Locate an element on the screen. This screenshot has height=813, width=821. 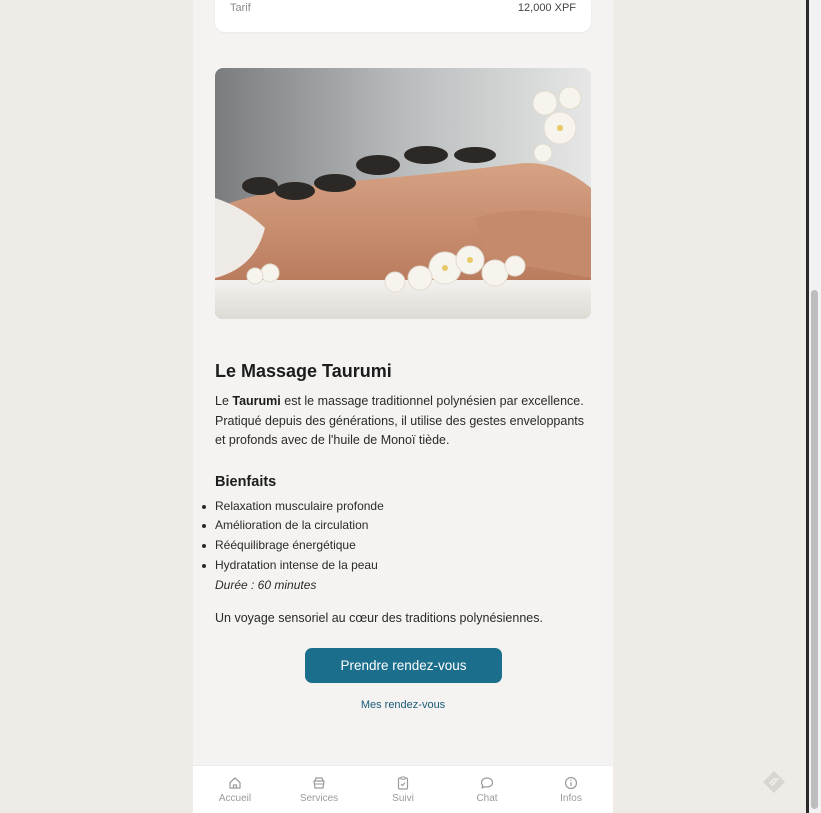
tab-label: Chat is located at coordinates (487, 798).